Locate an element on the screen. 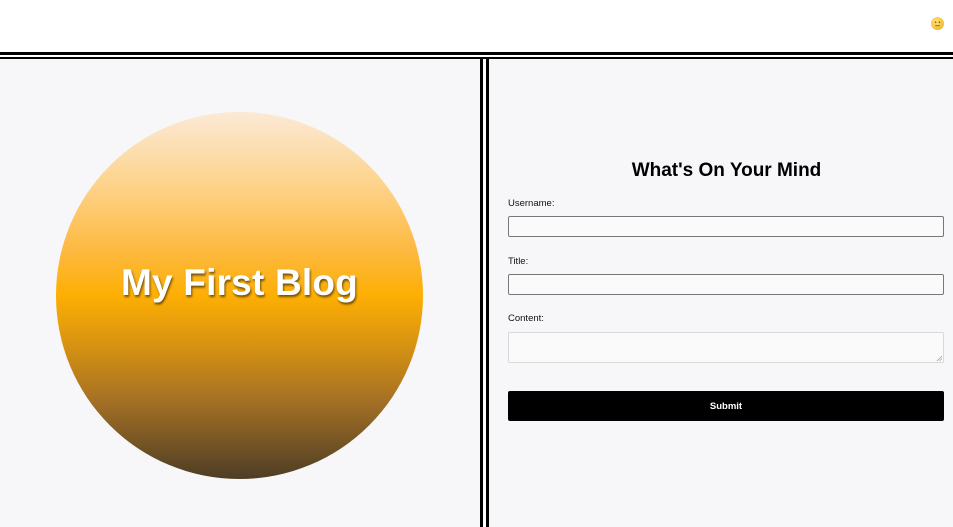 The width and height of the screenshot is (953, 527). content-label: Content: is located at coordinates (526, 318).